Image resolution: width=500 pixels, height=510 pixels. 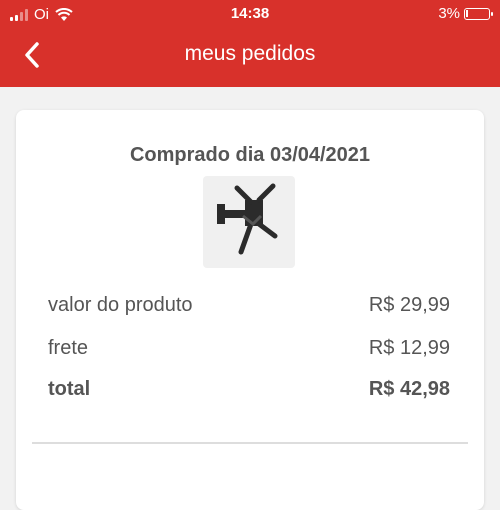 I want to click on total-row: total R$ 42,98, so click(x=249, y=389).